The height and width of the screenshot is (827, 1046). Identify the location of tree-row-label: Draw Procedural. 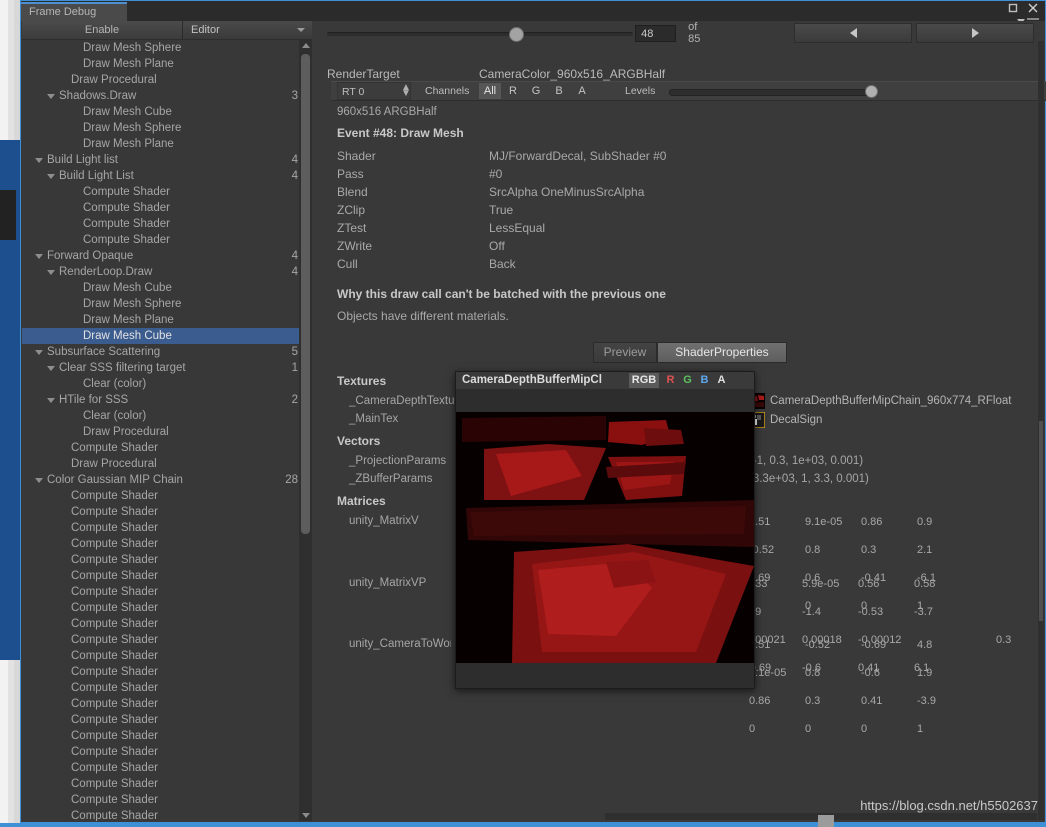
(114, 80).